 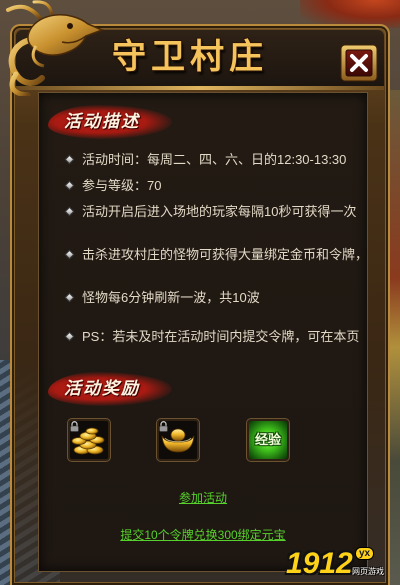 What do you see at coordinates (178, 440) in the screenshot?
I see `reward-slot-gold-ingot` at bounding box center [178, 440].